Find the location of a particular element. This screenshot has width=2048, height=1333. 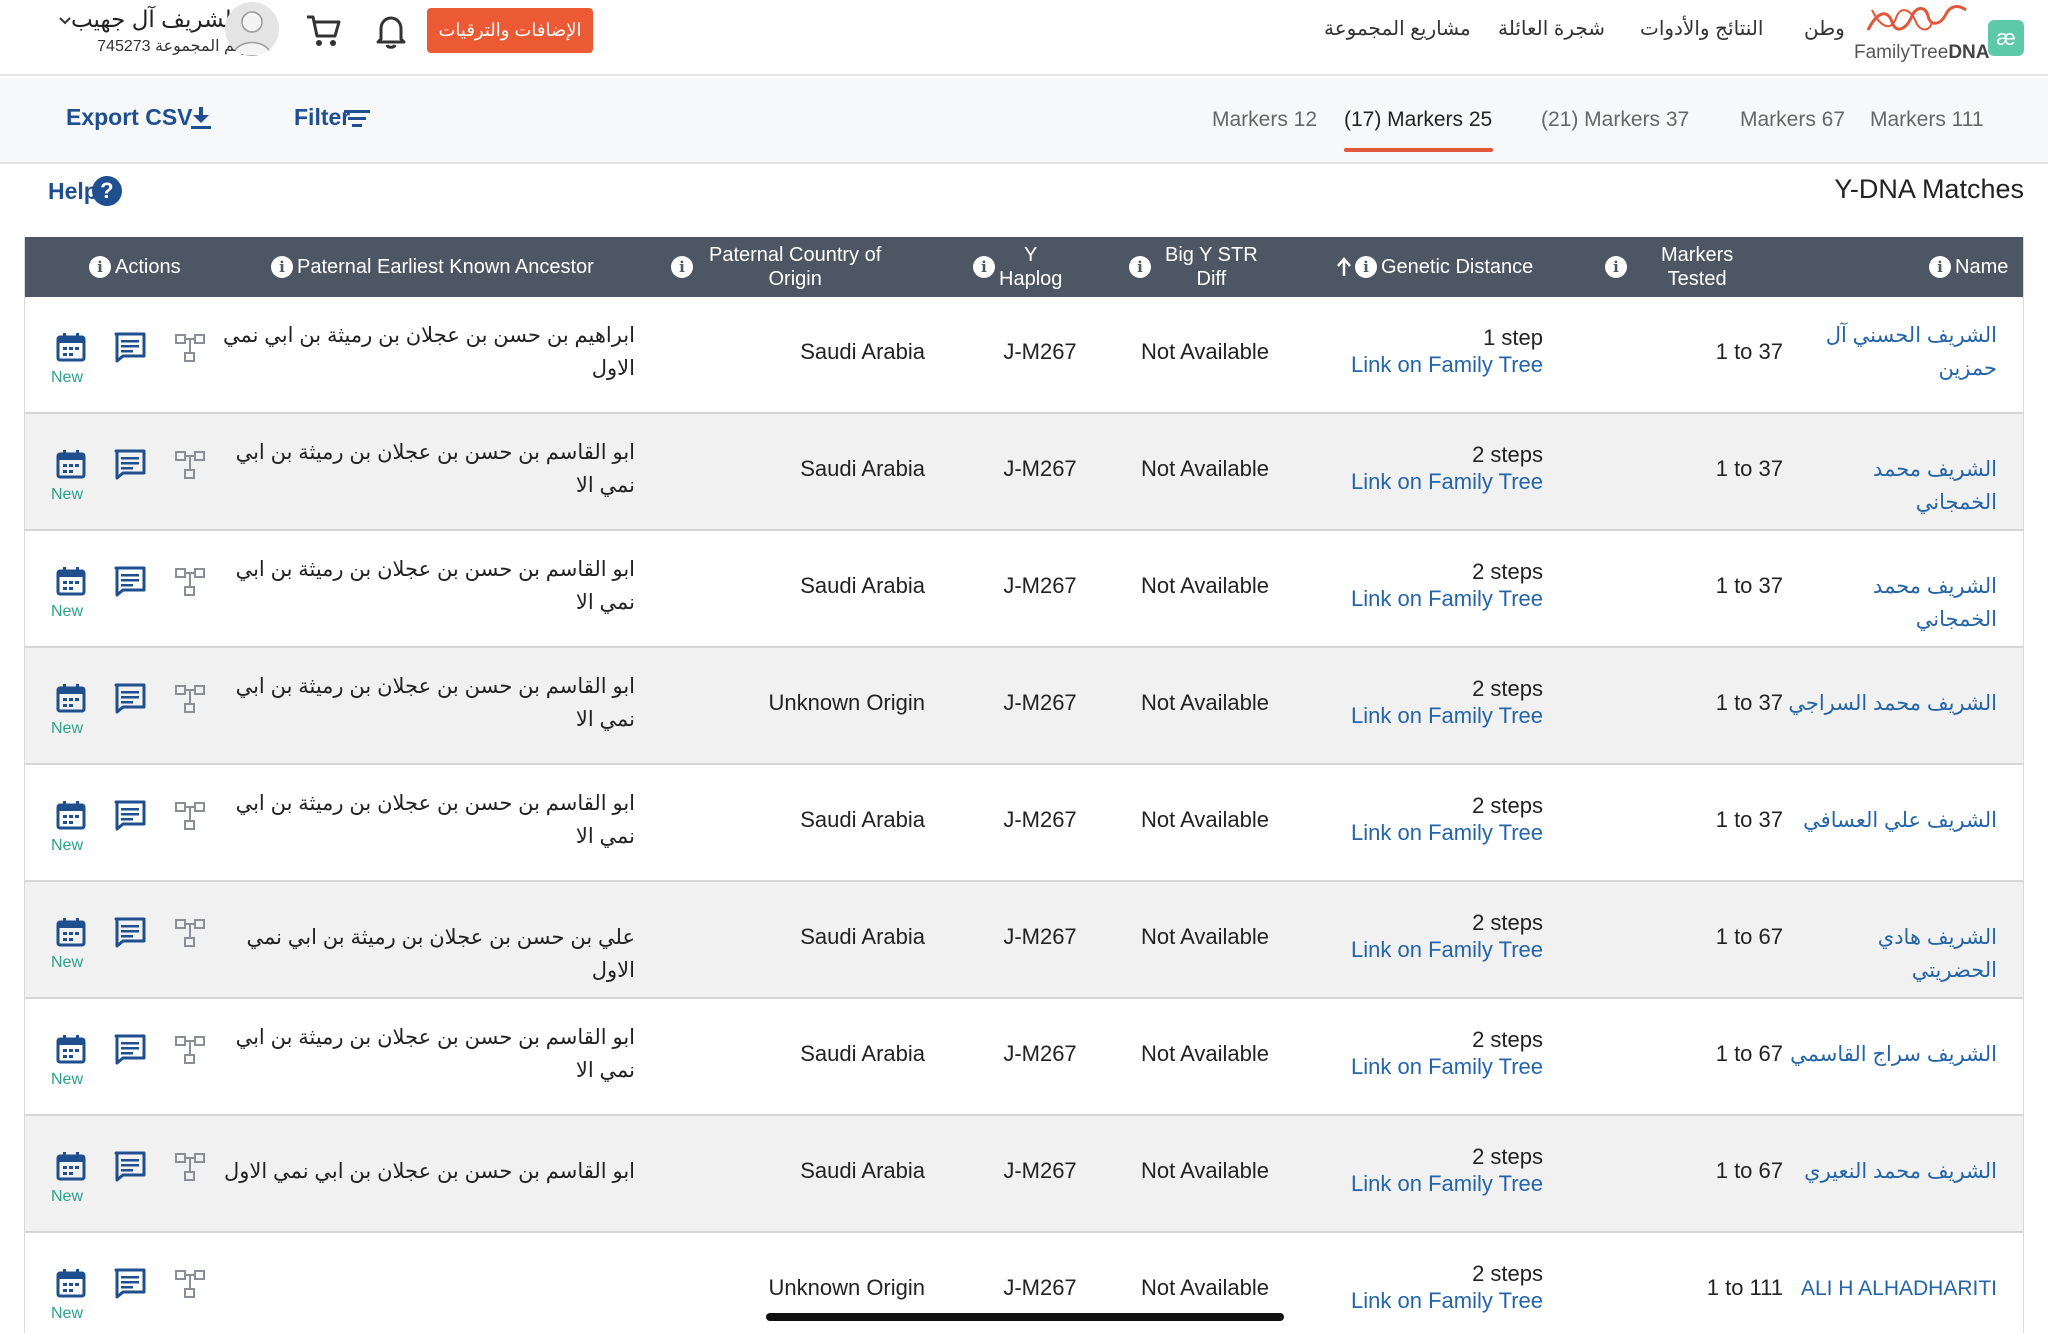

tab-markers-111: Markers 111 is located at coordinates (1927, 120).